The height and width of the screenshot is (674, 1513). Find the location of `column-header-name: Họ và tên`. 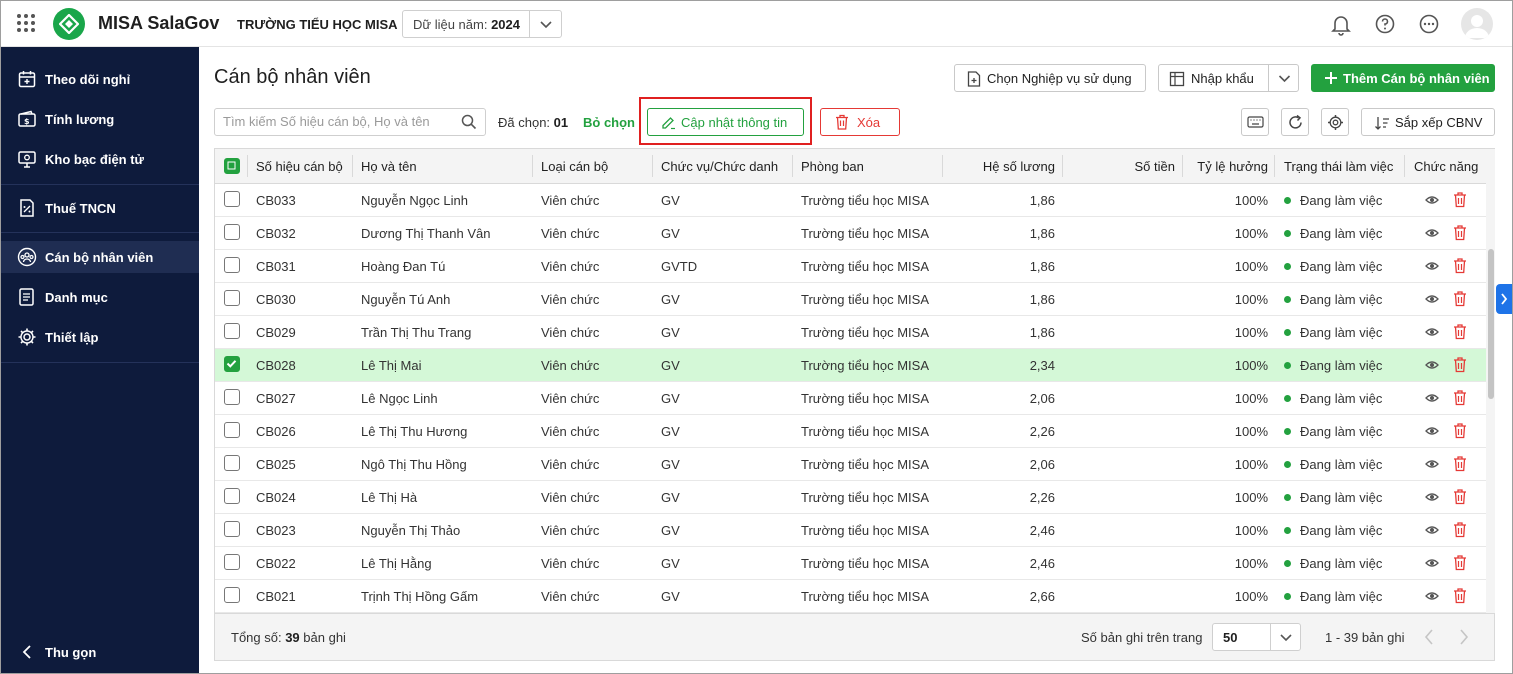

column-header-name: Họ và tên is located at coordinates (389, 166).